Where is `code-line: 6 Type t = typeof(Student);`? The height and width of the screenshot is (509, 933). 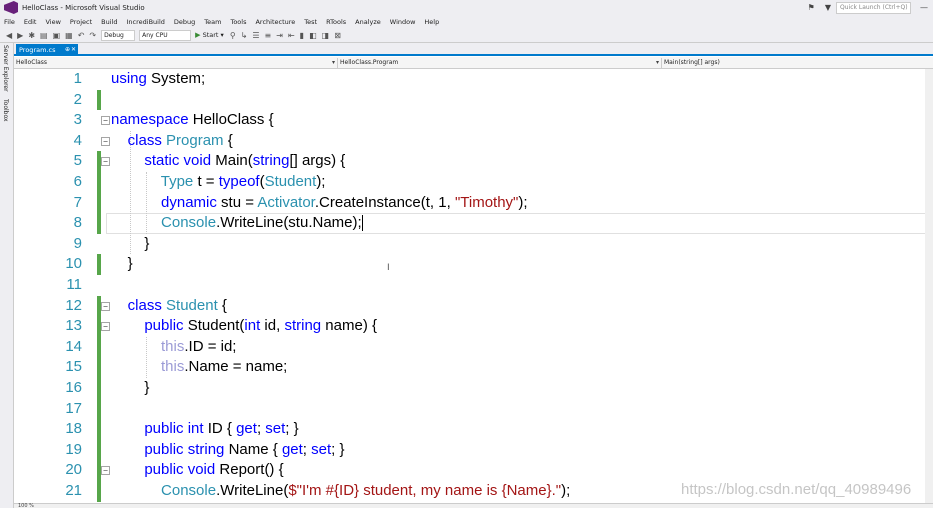 code-line: 6 Type t = typeof(Student); is located at coordinates (473, 182).